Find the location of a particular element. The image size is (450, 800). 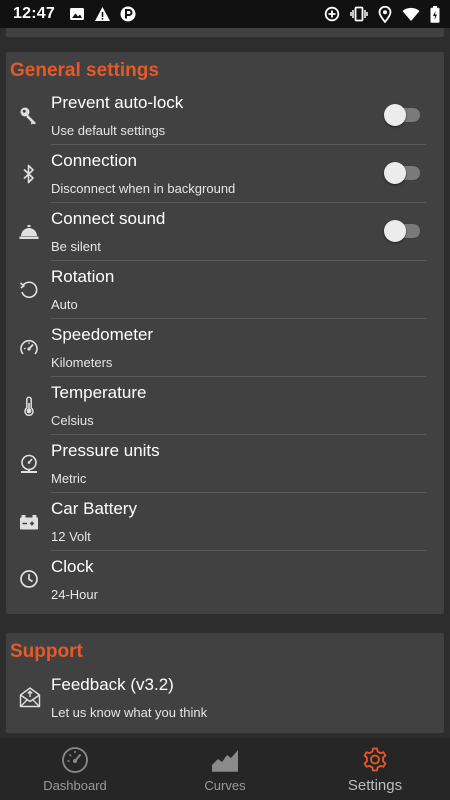

general-settings-title: General settings is located at coordinates (84, 70).